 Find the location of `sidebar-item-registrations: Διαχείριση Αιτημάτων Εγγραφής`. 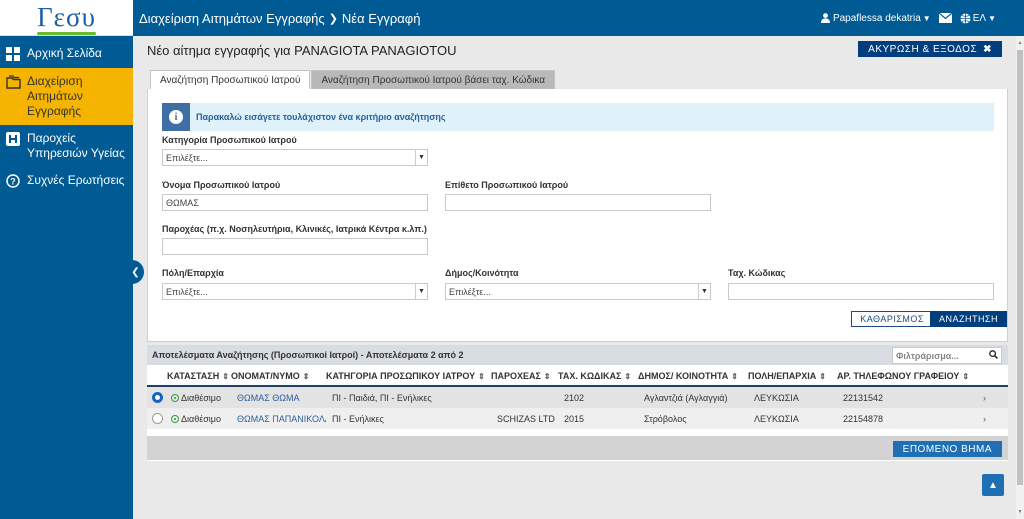

sidebar-item-registrations: Διαχείριση Αιτημάτων Εγγραφής is located at coordinates (66, 96).